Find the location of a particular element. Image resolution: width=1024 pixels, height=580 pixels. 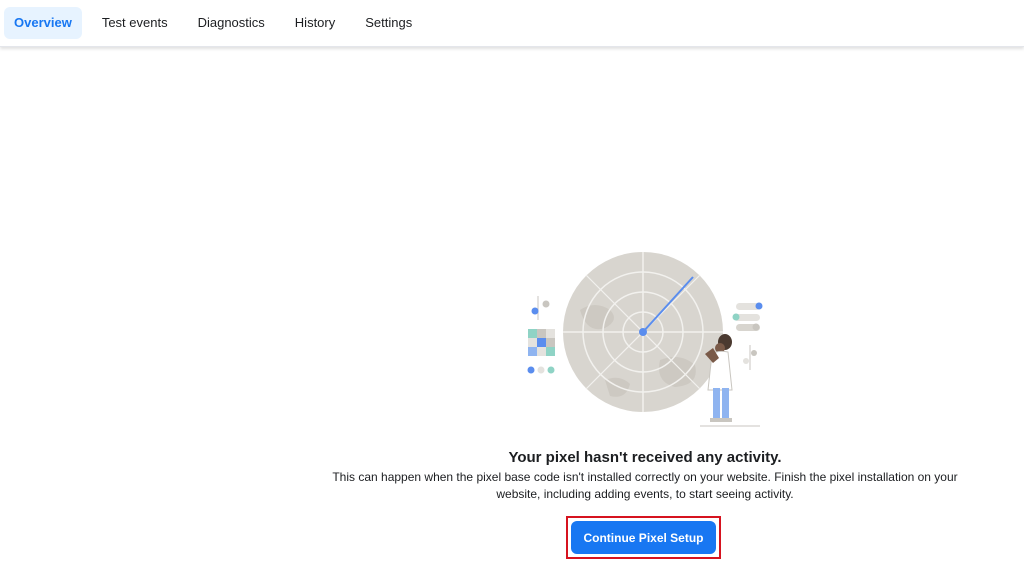

tab-history: History is located at coordinates (315, 23).